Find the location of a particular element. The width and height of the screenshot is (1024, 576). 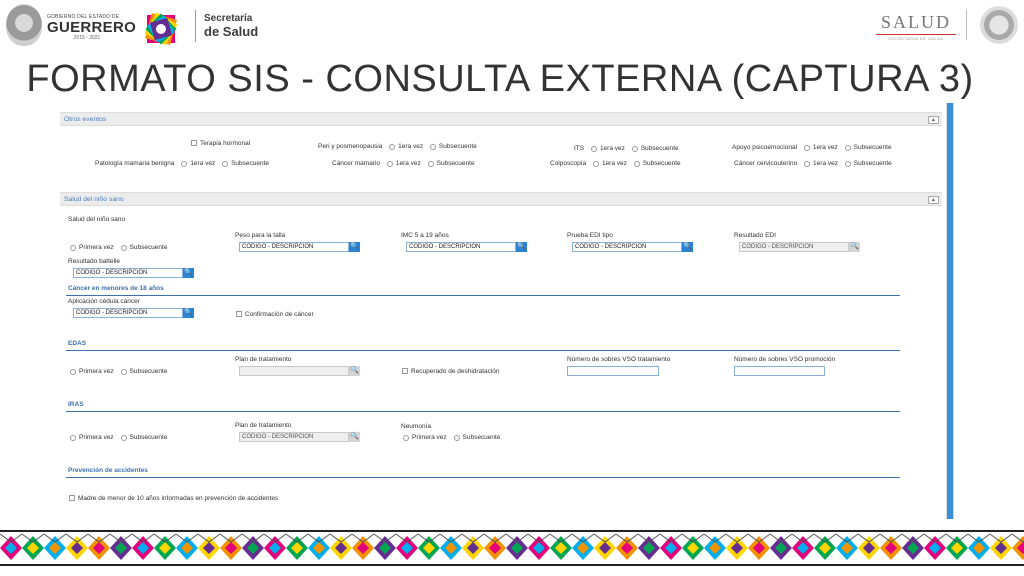

edas-subsecuente-label: Subsecuente is located at coordinates (148, 372).